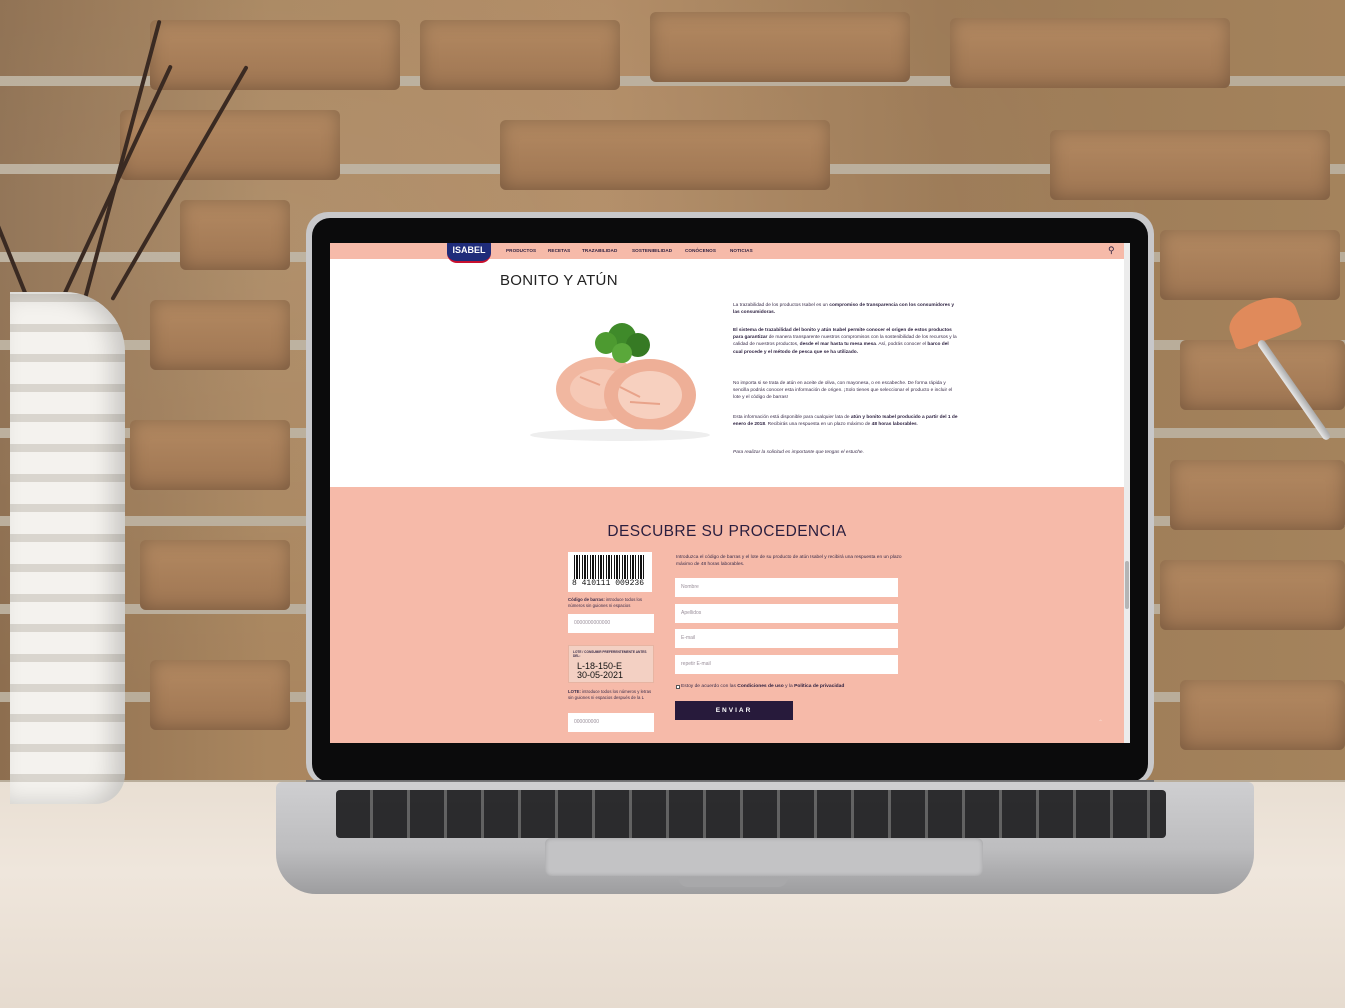 The width and height of the screenshot is (1345, 1008). What do you see at coordinates (1100, 722) in the screenshot?
I see `chevron-up-icon: ⌃` at bounding box center [1100, 722].